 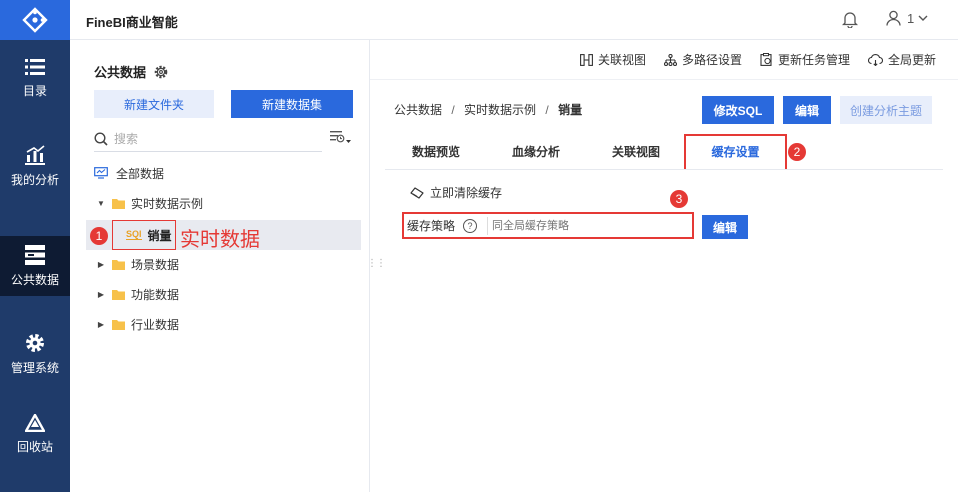 What do you see at coordinates (417, 192) in the screenshot?
I see `eraser-icon` at bounding box center [417, 192].